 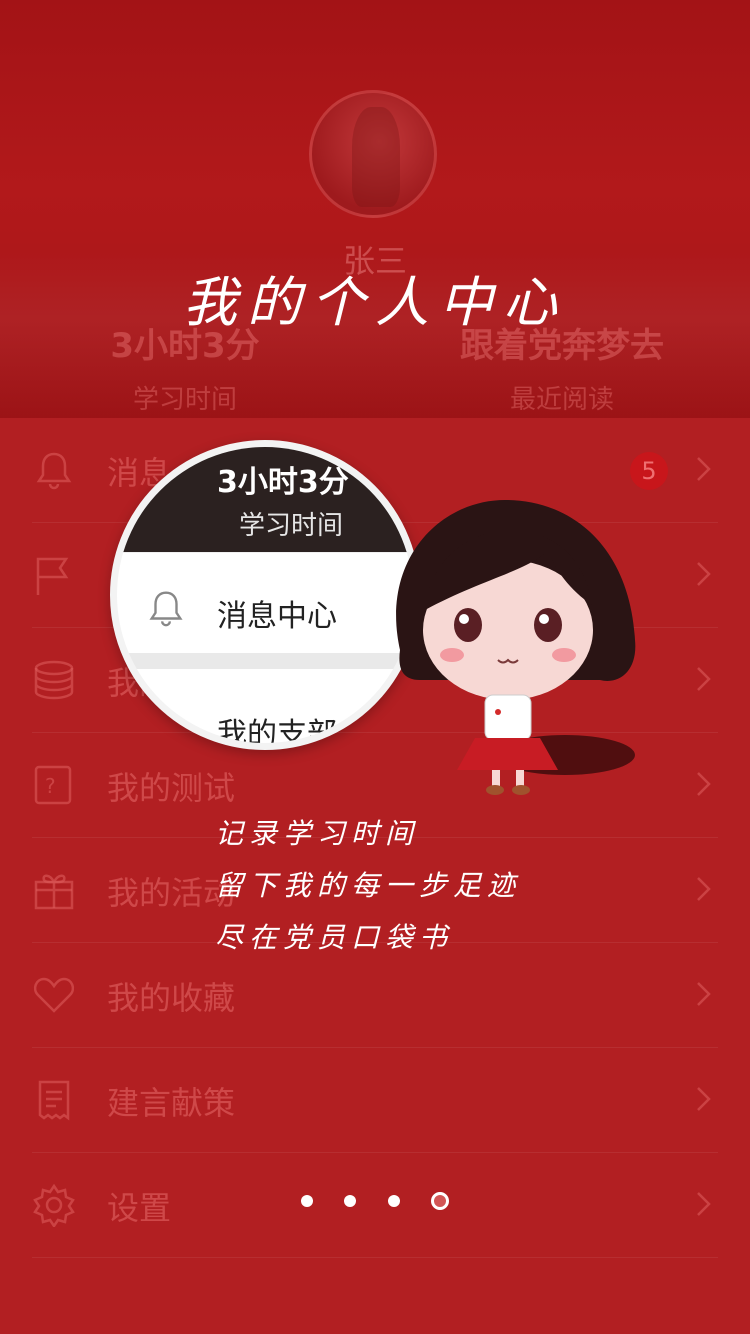 What do you see at coordinates (283, 482) in the screenshot?
I see `magnifier-time-value: 3小时3分` at bounding box center [283, 482].